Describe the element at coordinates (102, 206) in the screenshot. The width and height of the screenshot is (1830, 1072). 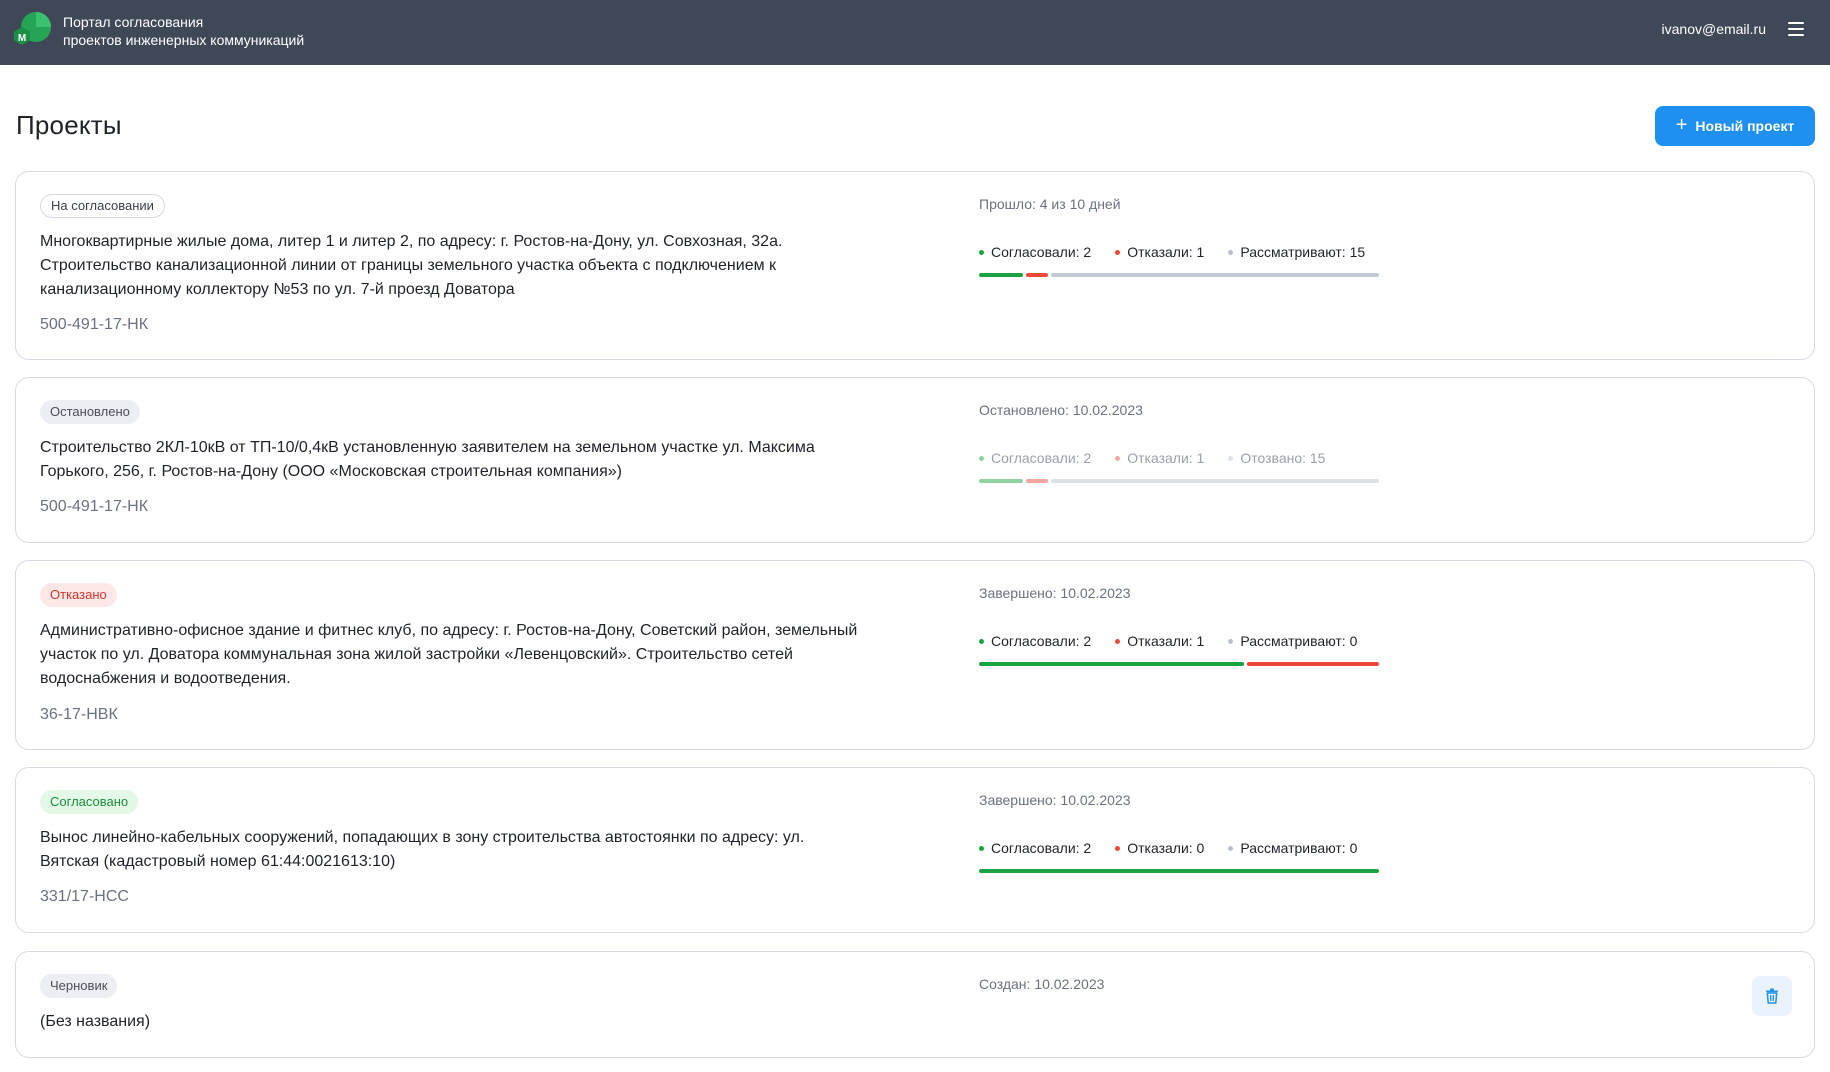
I see `status-badge: На согласовании` at that location.